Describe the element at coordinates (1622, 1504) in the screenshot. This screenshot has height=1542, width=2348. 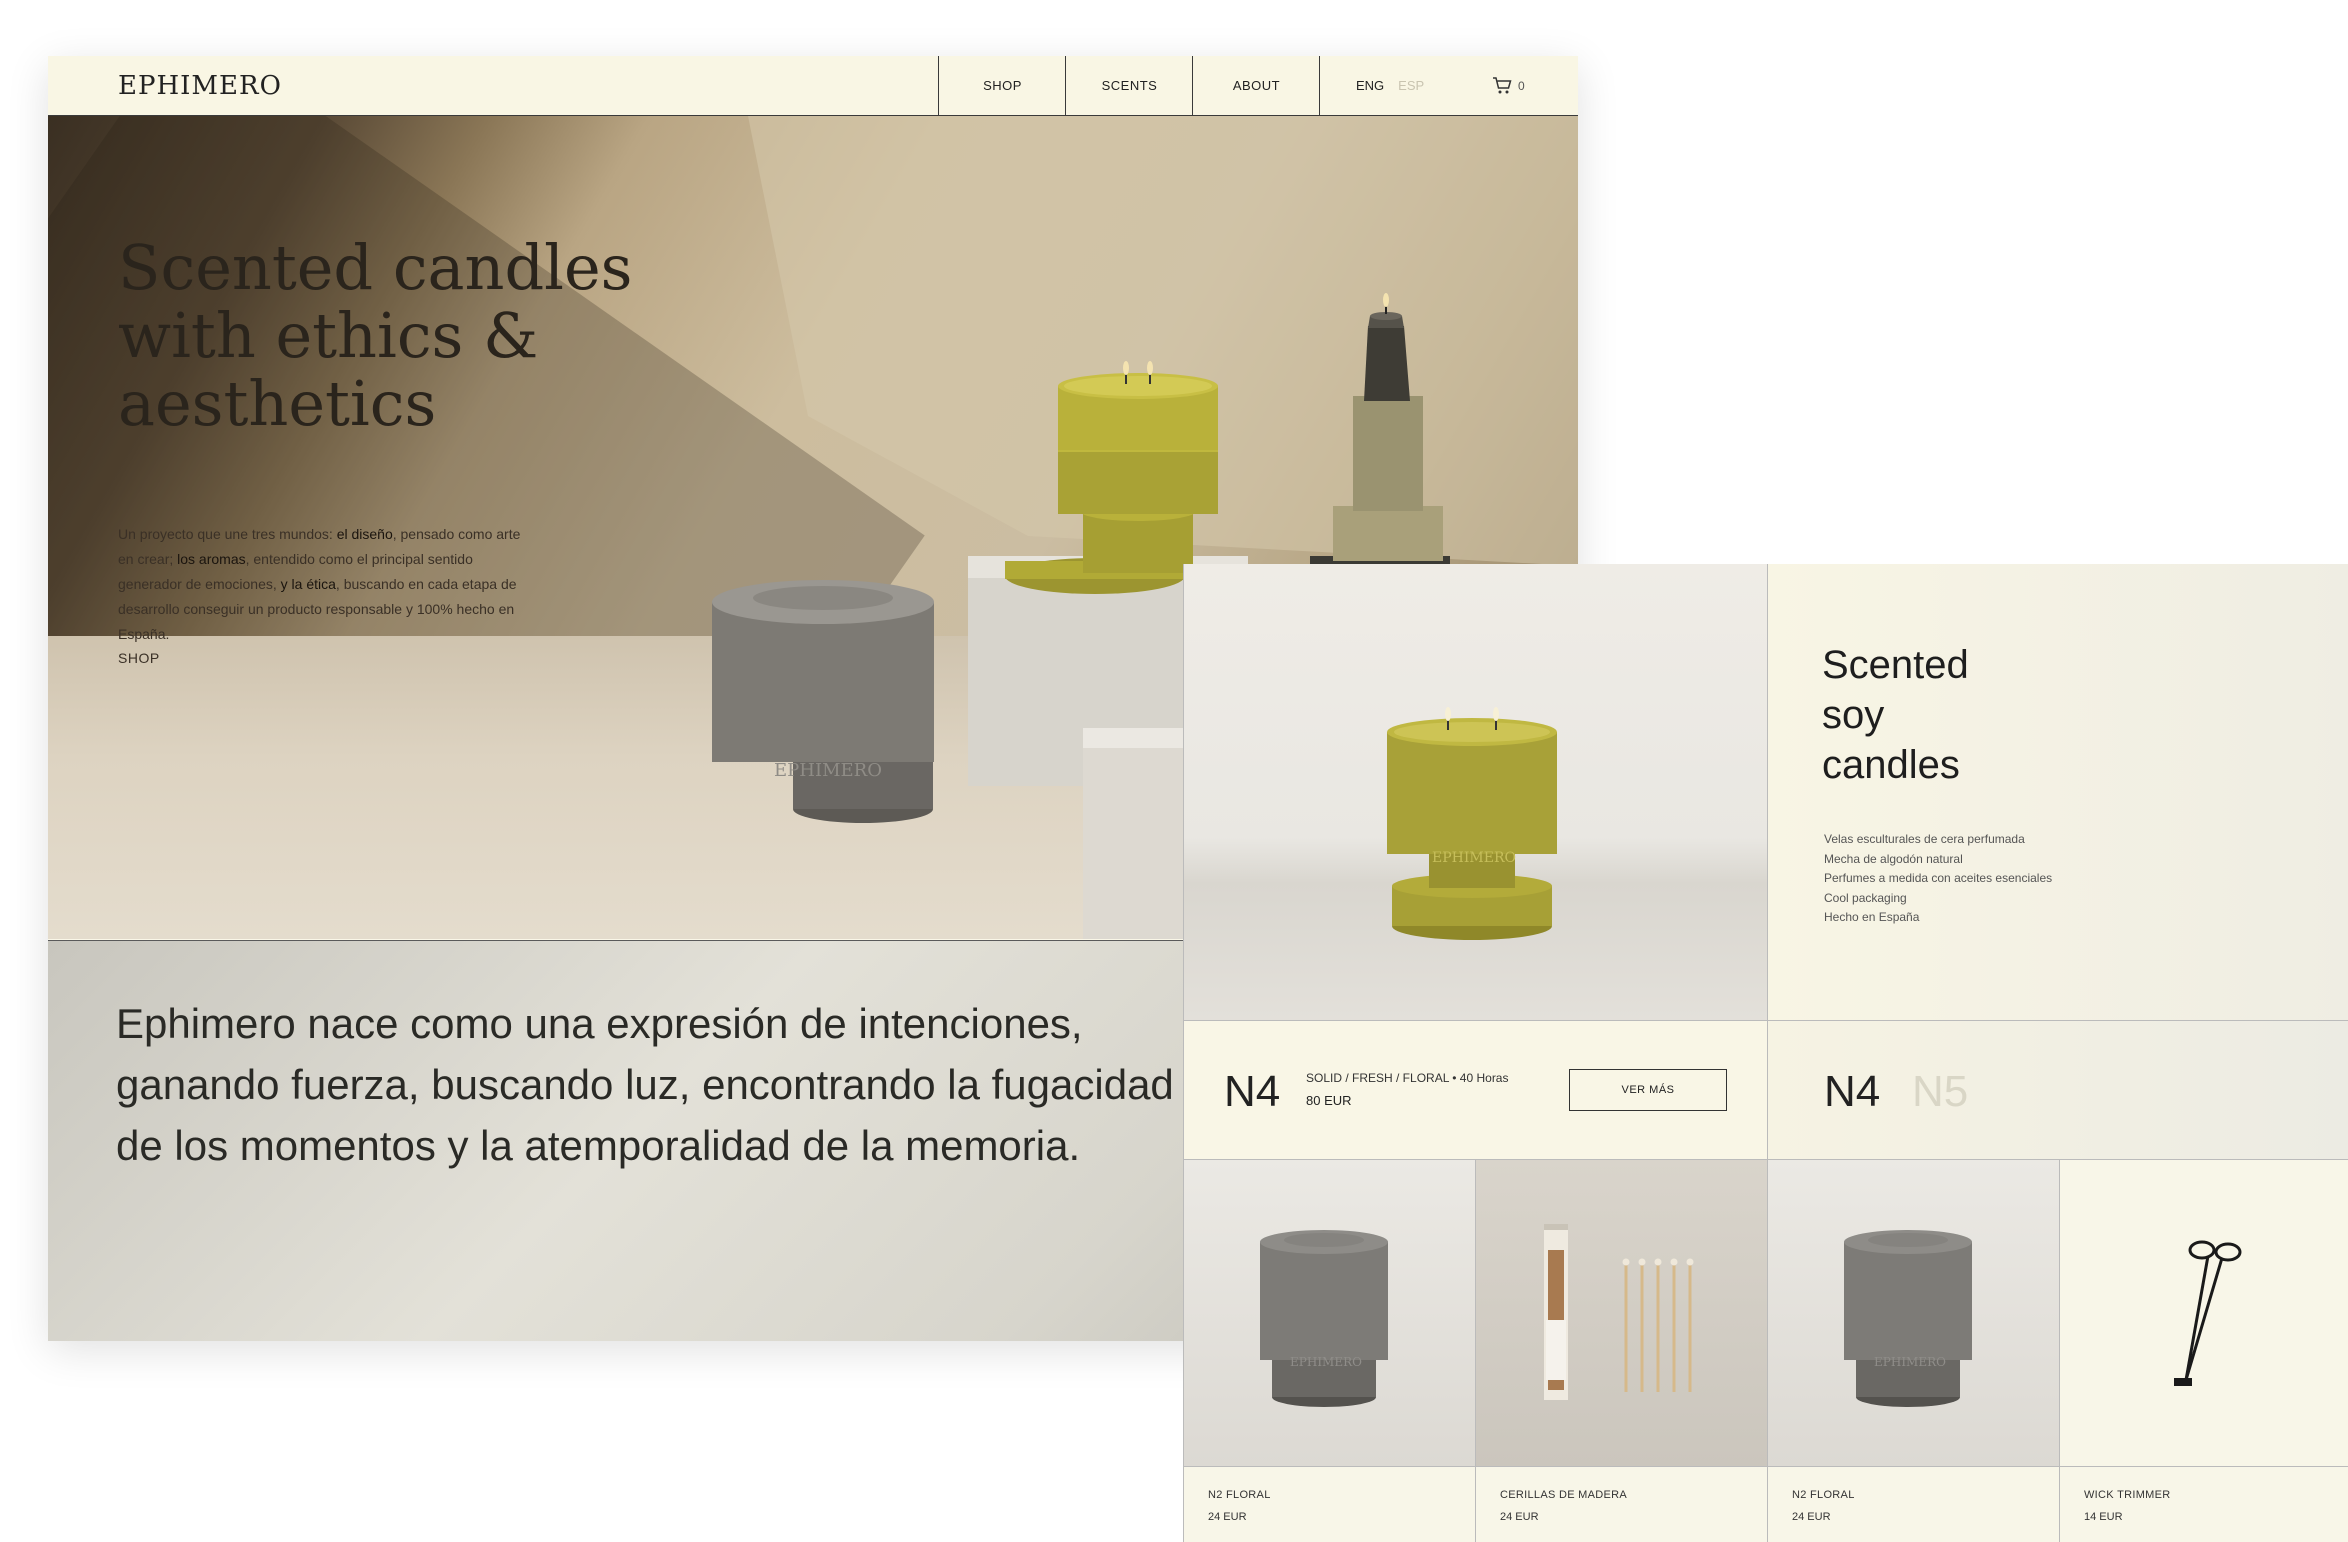
I see `product-caption: CERILLAS DE MADERA 24 EUR` at that location.